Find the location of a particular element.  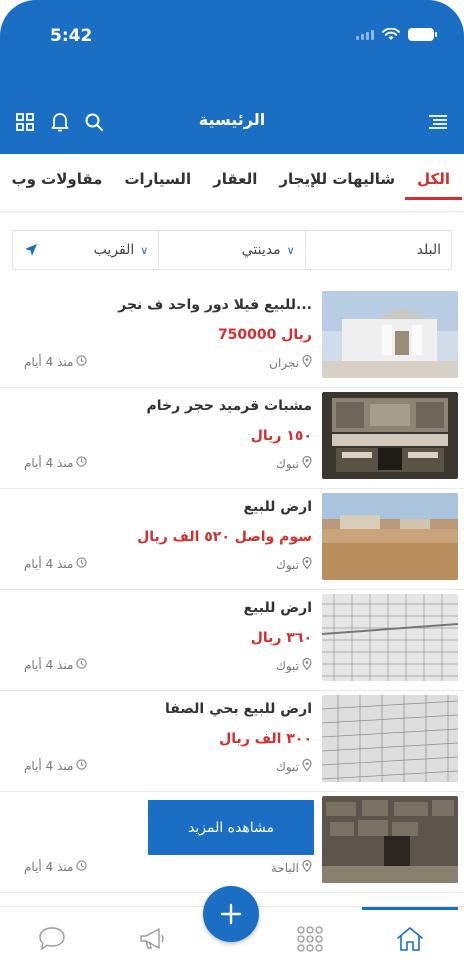

filter-bar: البلد ∨ مدينتي ∨ القريب is located at coordinates (232, 250).